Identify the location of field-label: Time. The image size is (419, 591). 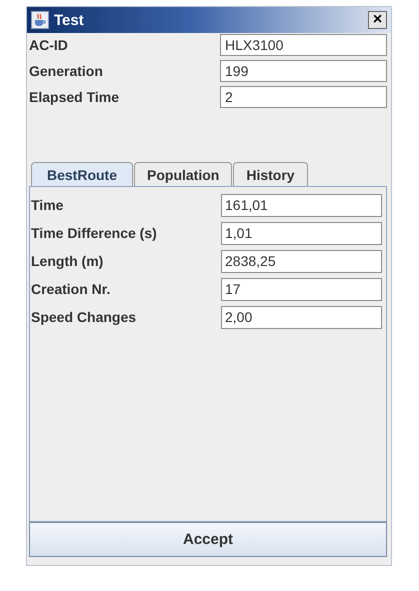
(47, 205).